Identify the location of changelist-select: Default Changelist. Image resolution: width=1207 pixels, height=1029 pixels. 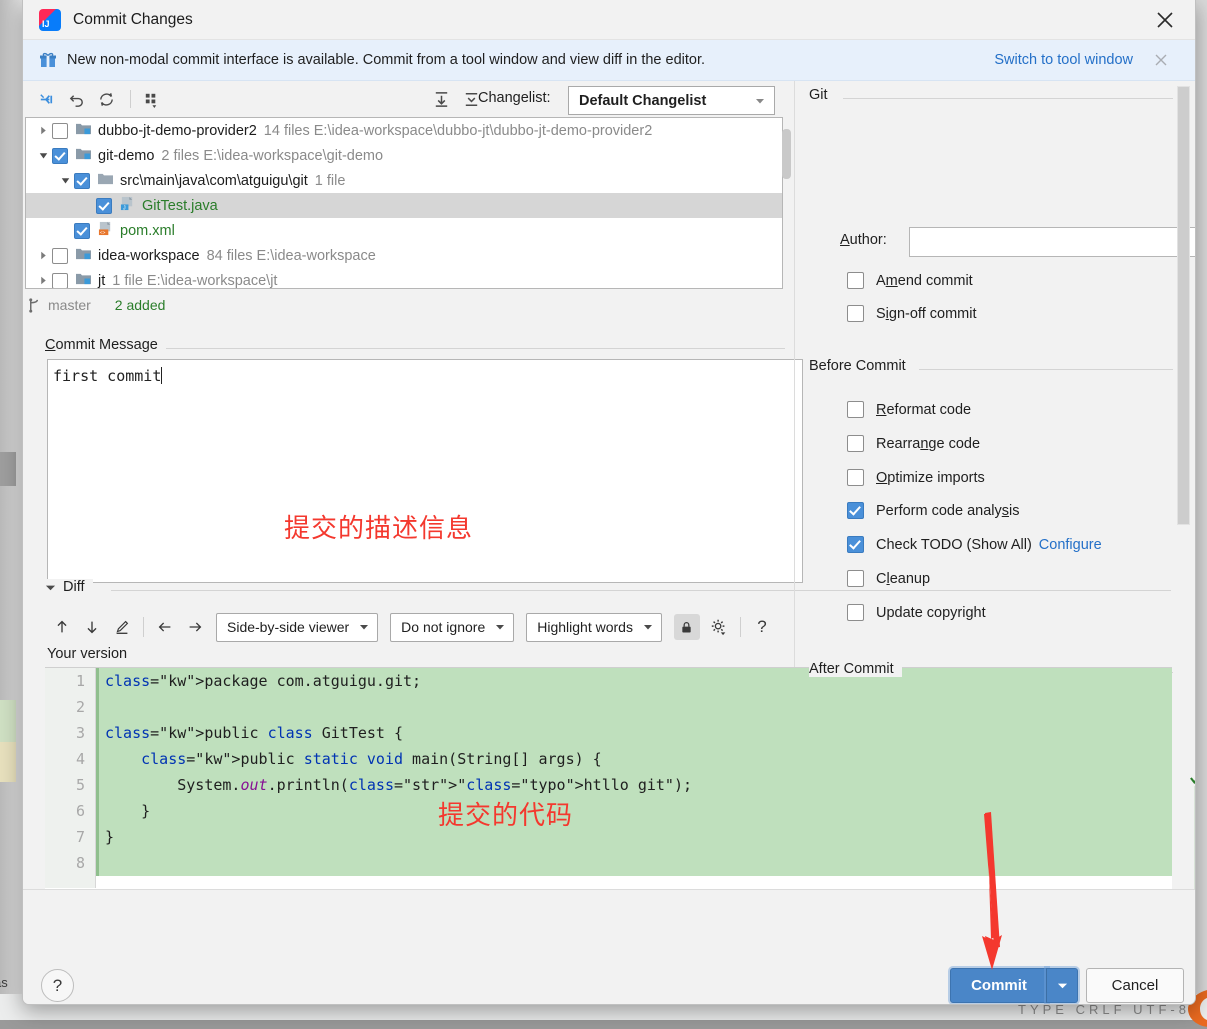
(671, 100).